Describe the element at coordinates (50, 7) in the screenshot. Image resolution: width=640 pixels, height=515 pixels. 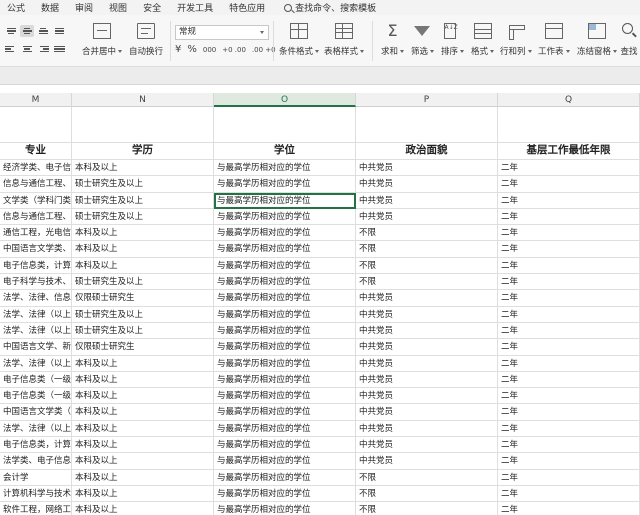
I see `menu-data: 数据` at that location.